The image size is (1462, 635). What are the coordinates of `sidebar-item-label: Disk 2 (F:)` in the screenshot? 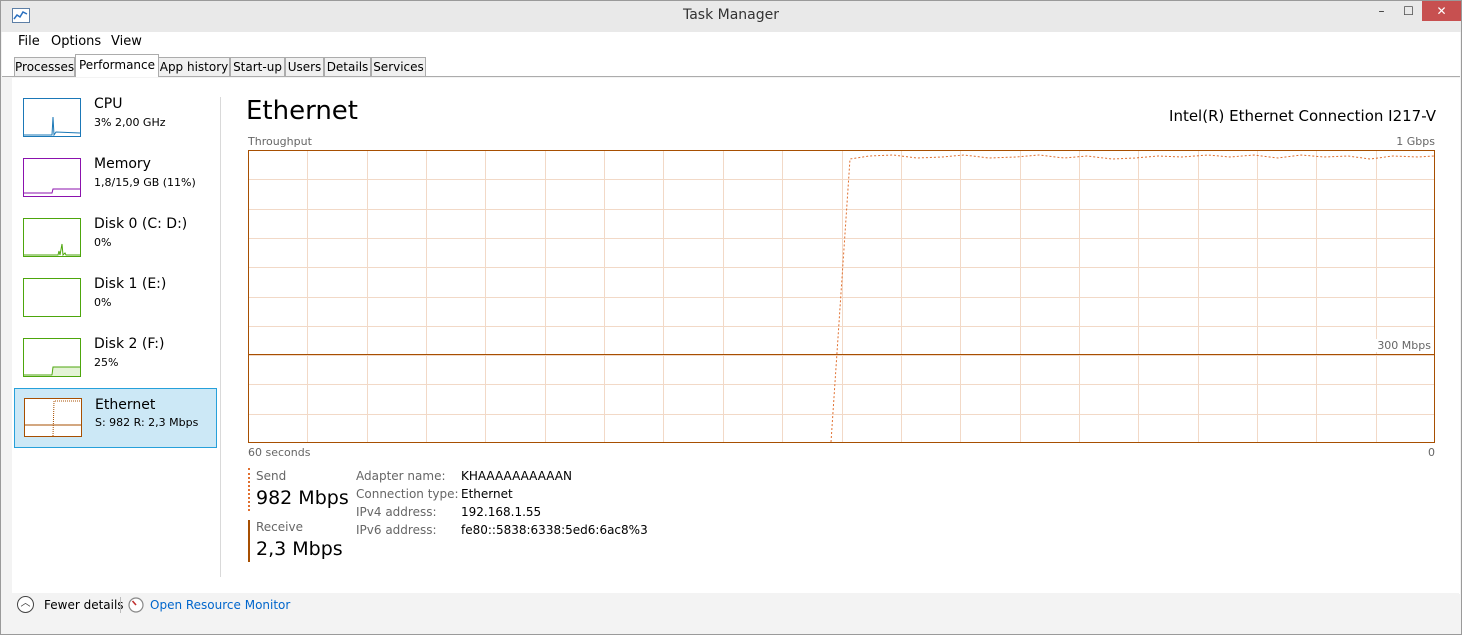 It's located at (129, 344).